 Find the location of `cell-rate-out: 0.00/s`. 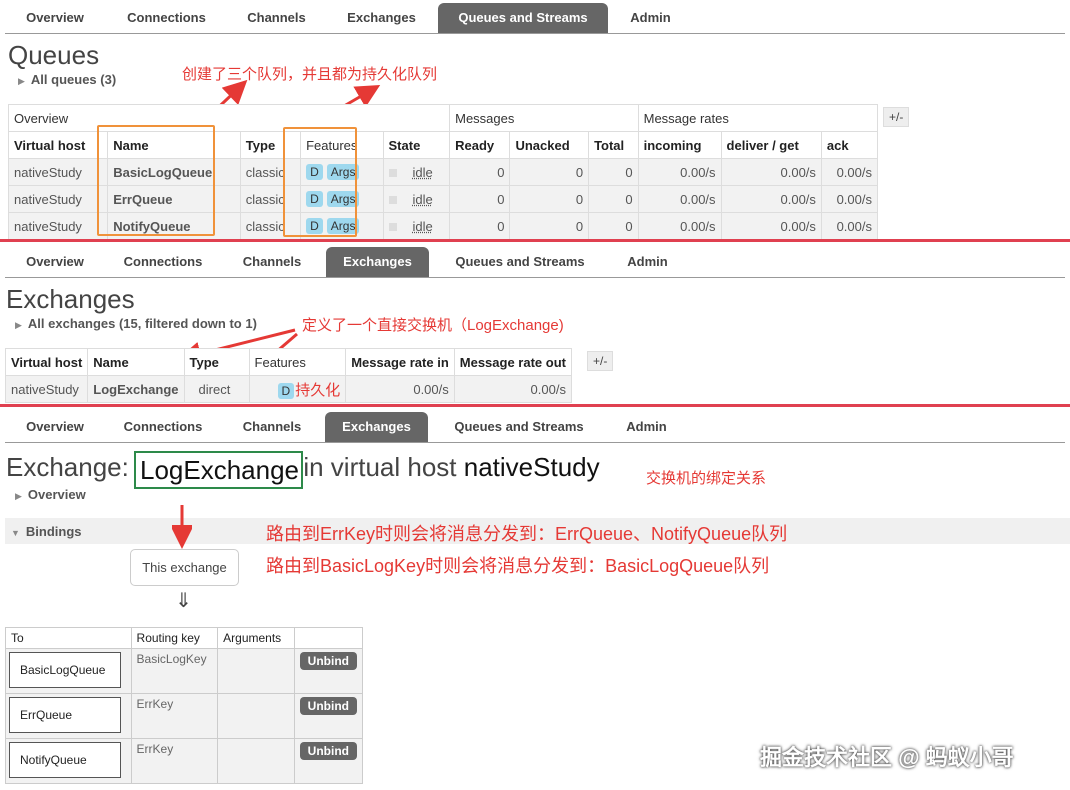

cell-rate-out: 0.00/s is located at coordinates (512, 389).